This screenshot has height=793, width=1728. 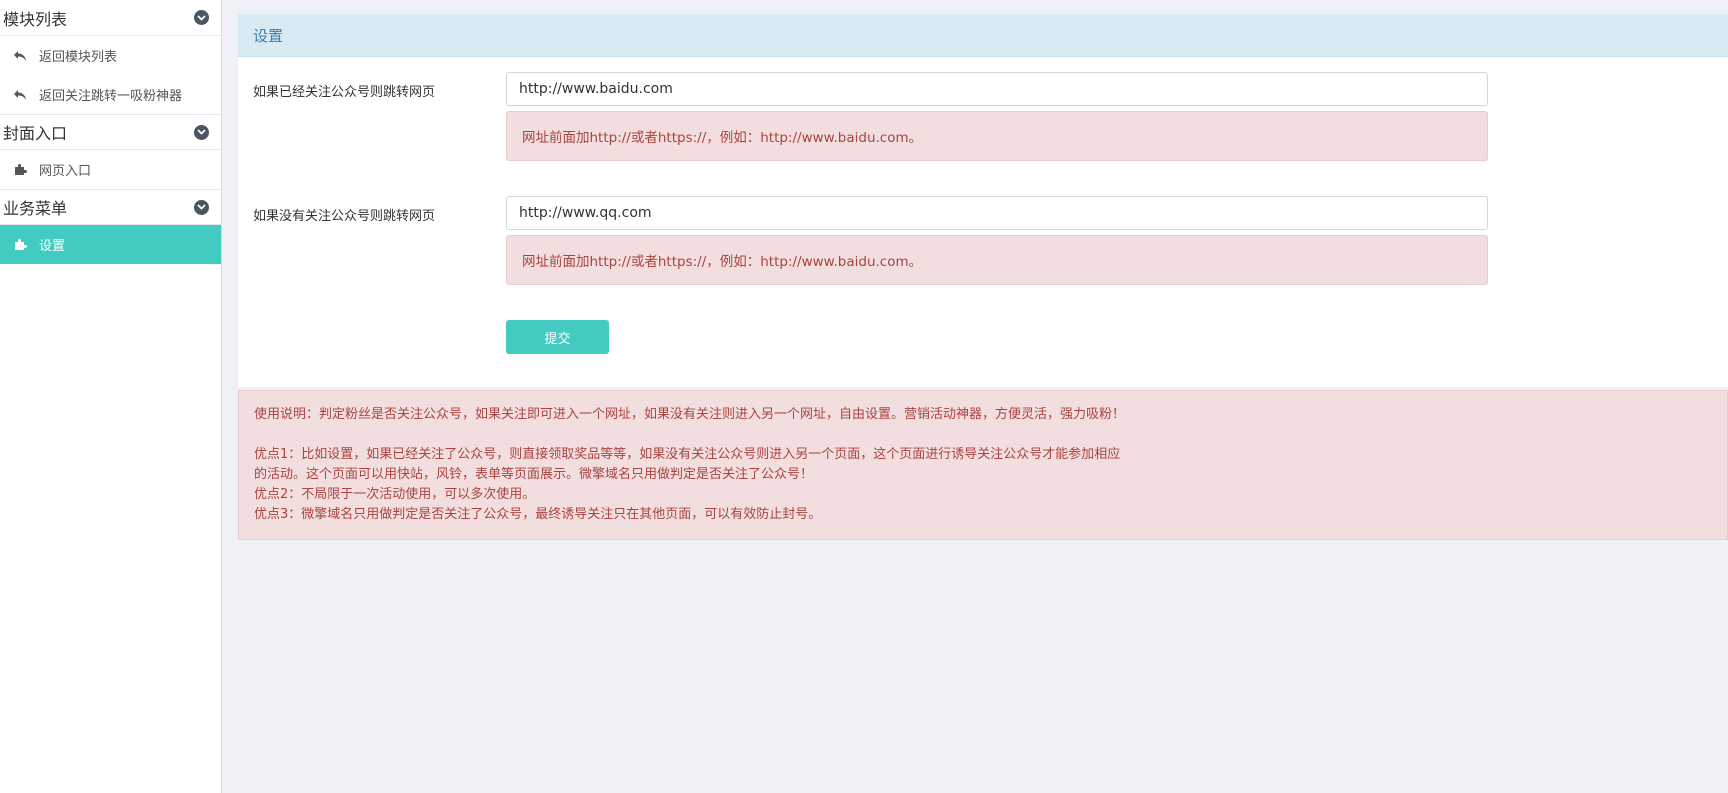 I want to click on sidebar-item-label: 返回关注跳转一吸粉神器, so click(x=111, y=96).